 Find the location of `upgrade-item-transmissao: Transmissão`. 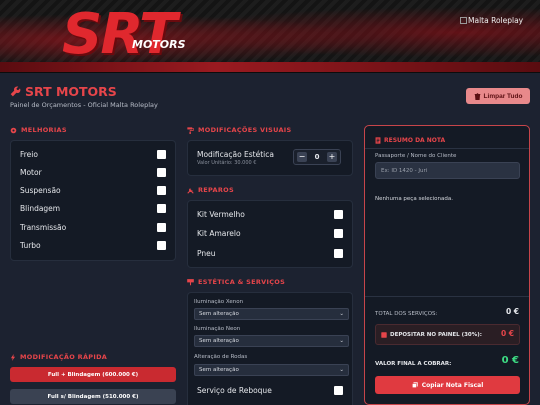

upgrade-item-transmissao: Transmissão is located at coordinates (93, 227).